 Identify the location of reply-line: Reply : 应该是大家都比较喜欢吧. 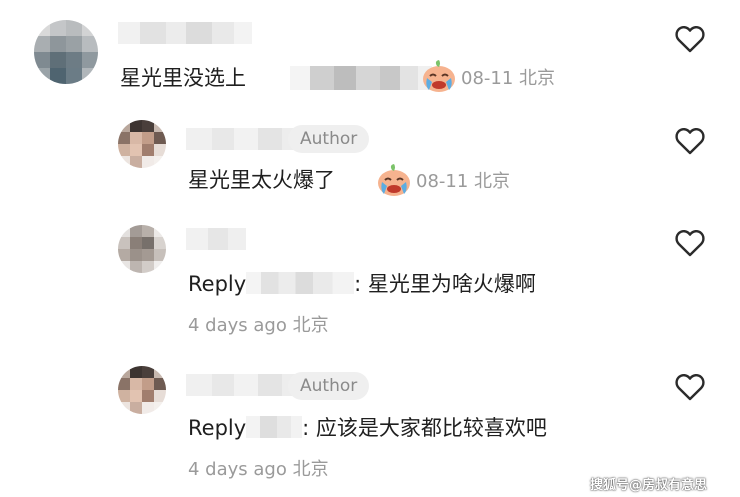
(367, 428).